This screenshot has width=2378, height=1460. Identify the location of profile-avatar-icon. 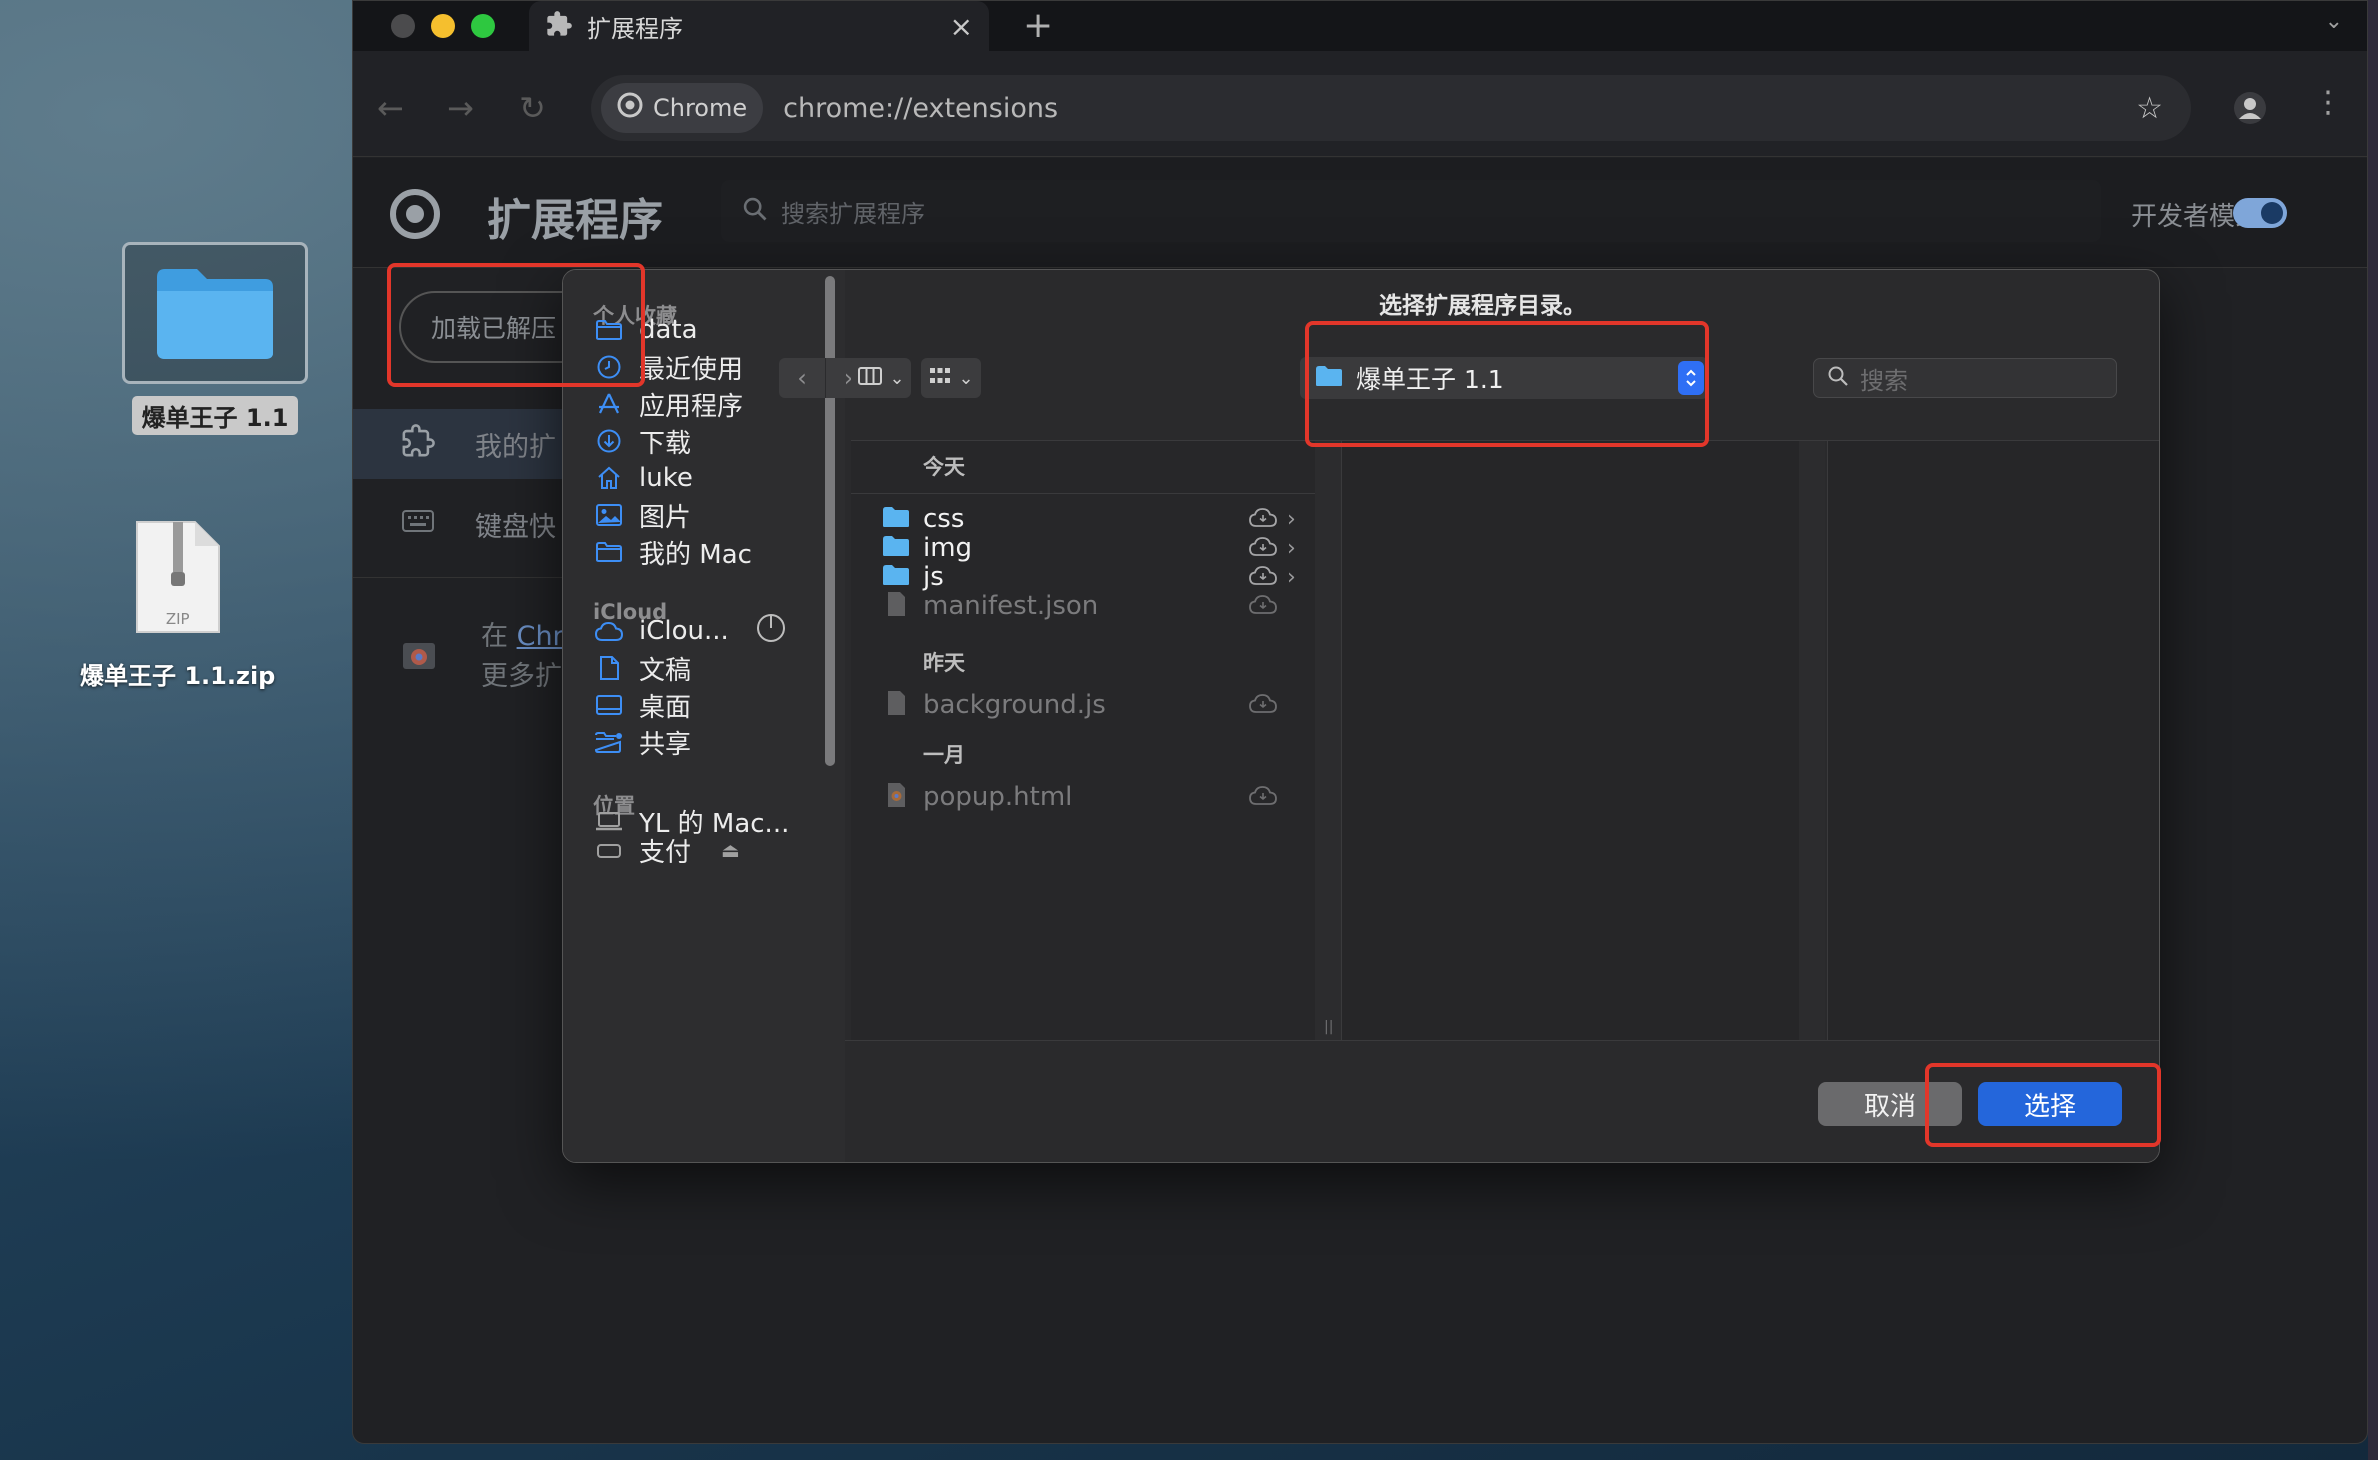
(2250, 108).